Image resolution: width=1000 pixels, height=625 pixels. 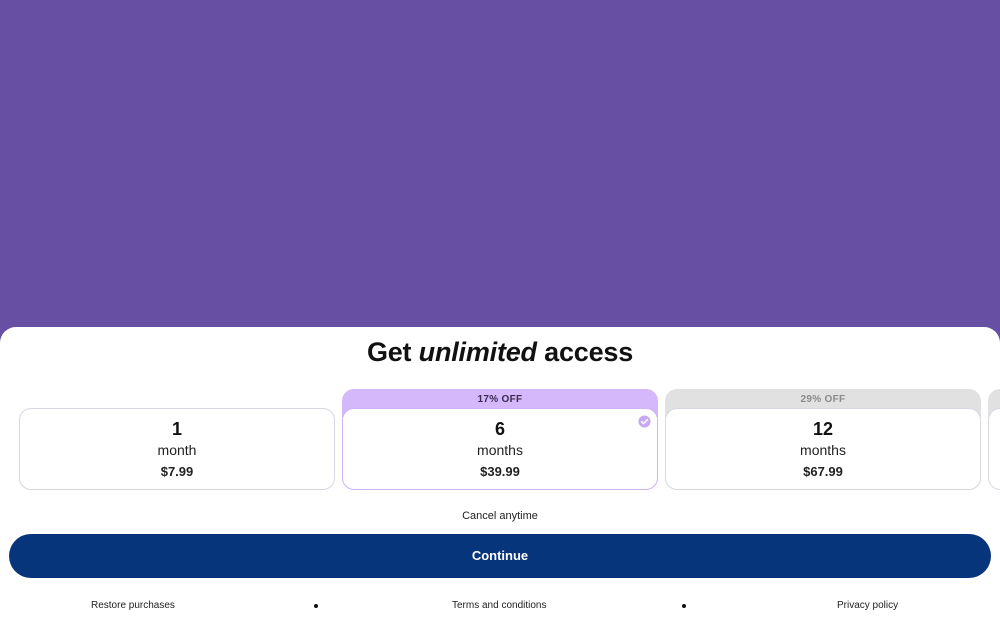 What do you see at coordinates (499, 605) in the screenshot?
I see `terms-link: Terms and conditions` at bounding box center [499, 605].